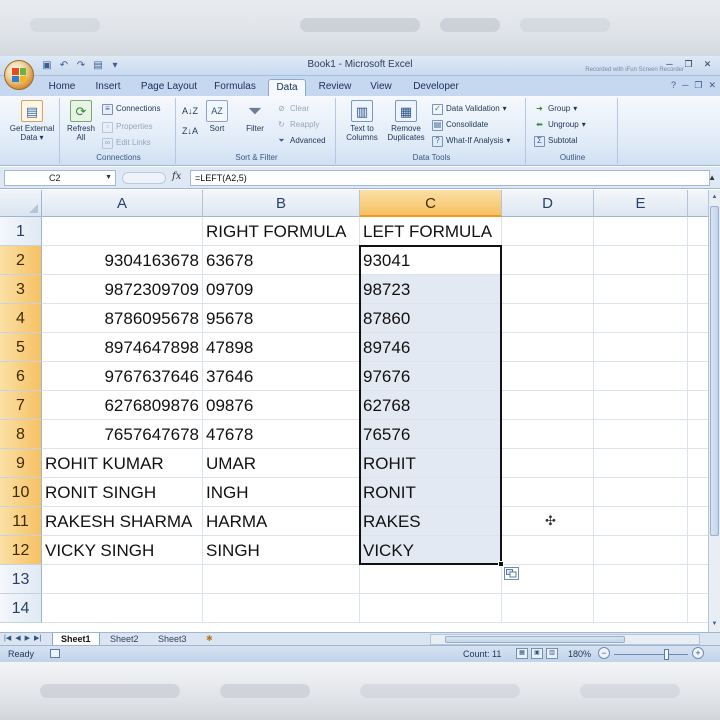 The image size is (720, 720). What do you see at coordinates (641, 550) in the screenshot?
I see `cell-e12` at bounding box center [641, 550].